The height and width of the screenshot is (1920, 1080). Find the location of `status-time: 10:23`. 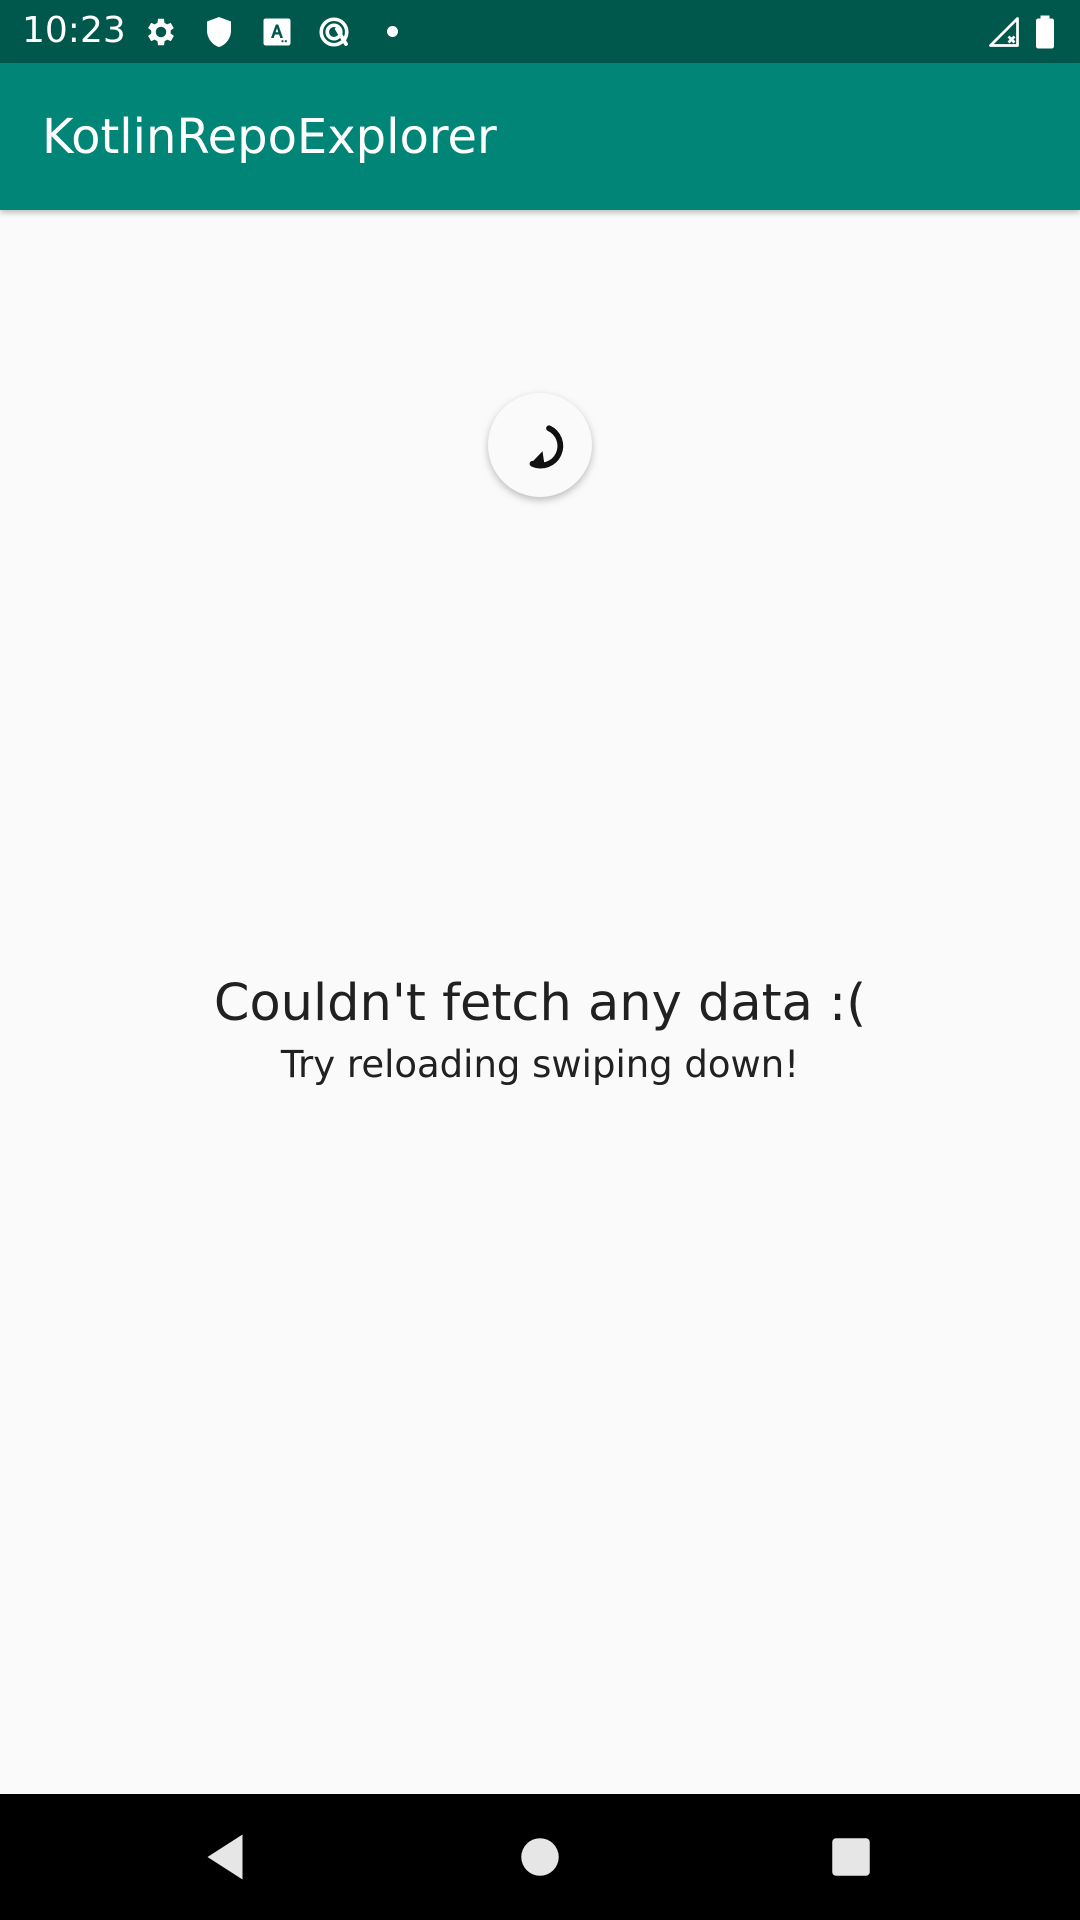

status-time: 10:23 is located at coordinates (74, 30).